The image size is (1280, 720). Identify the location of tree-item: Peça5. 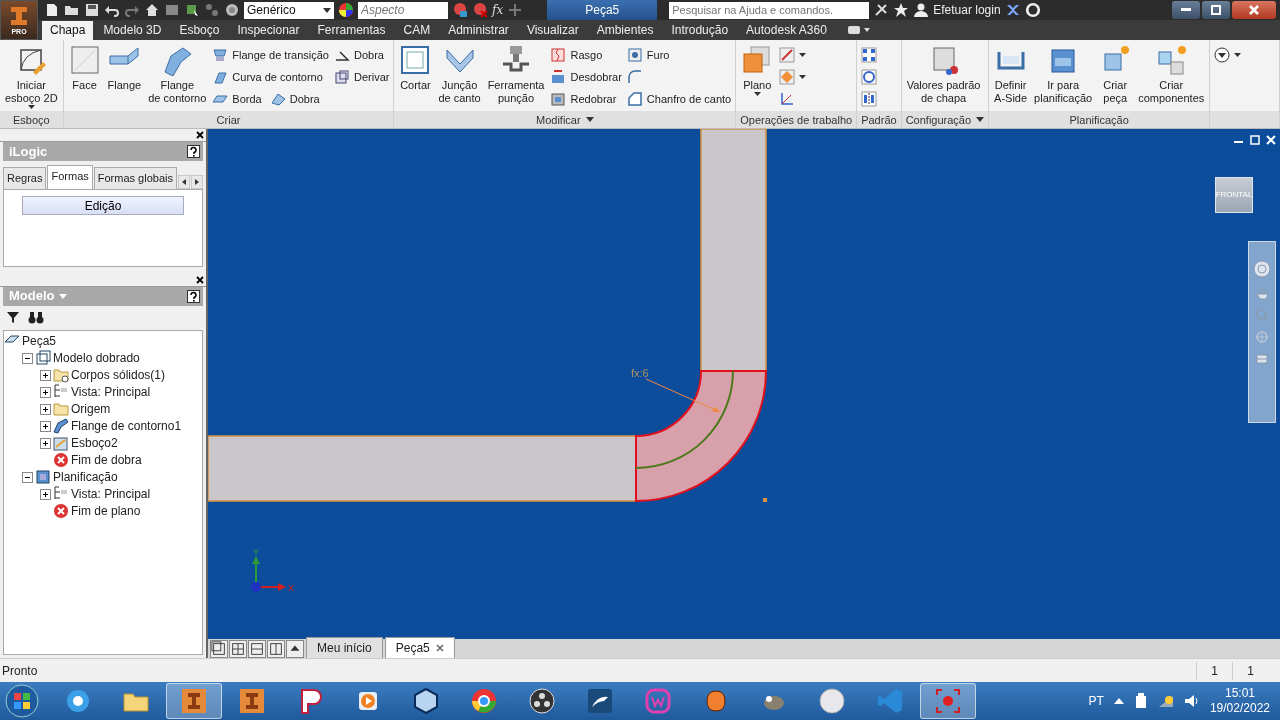
(39, 341).